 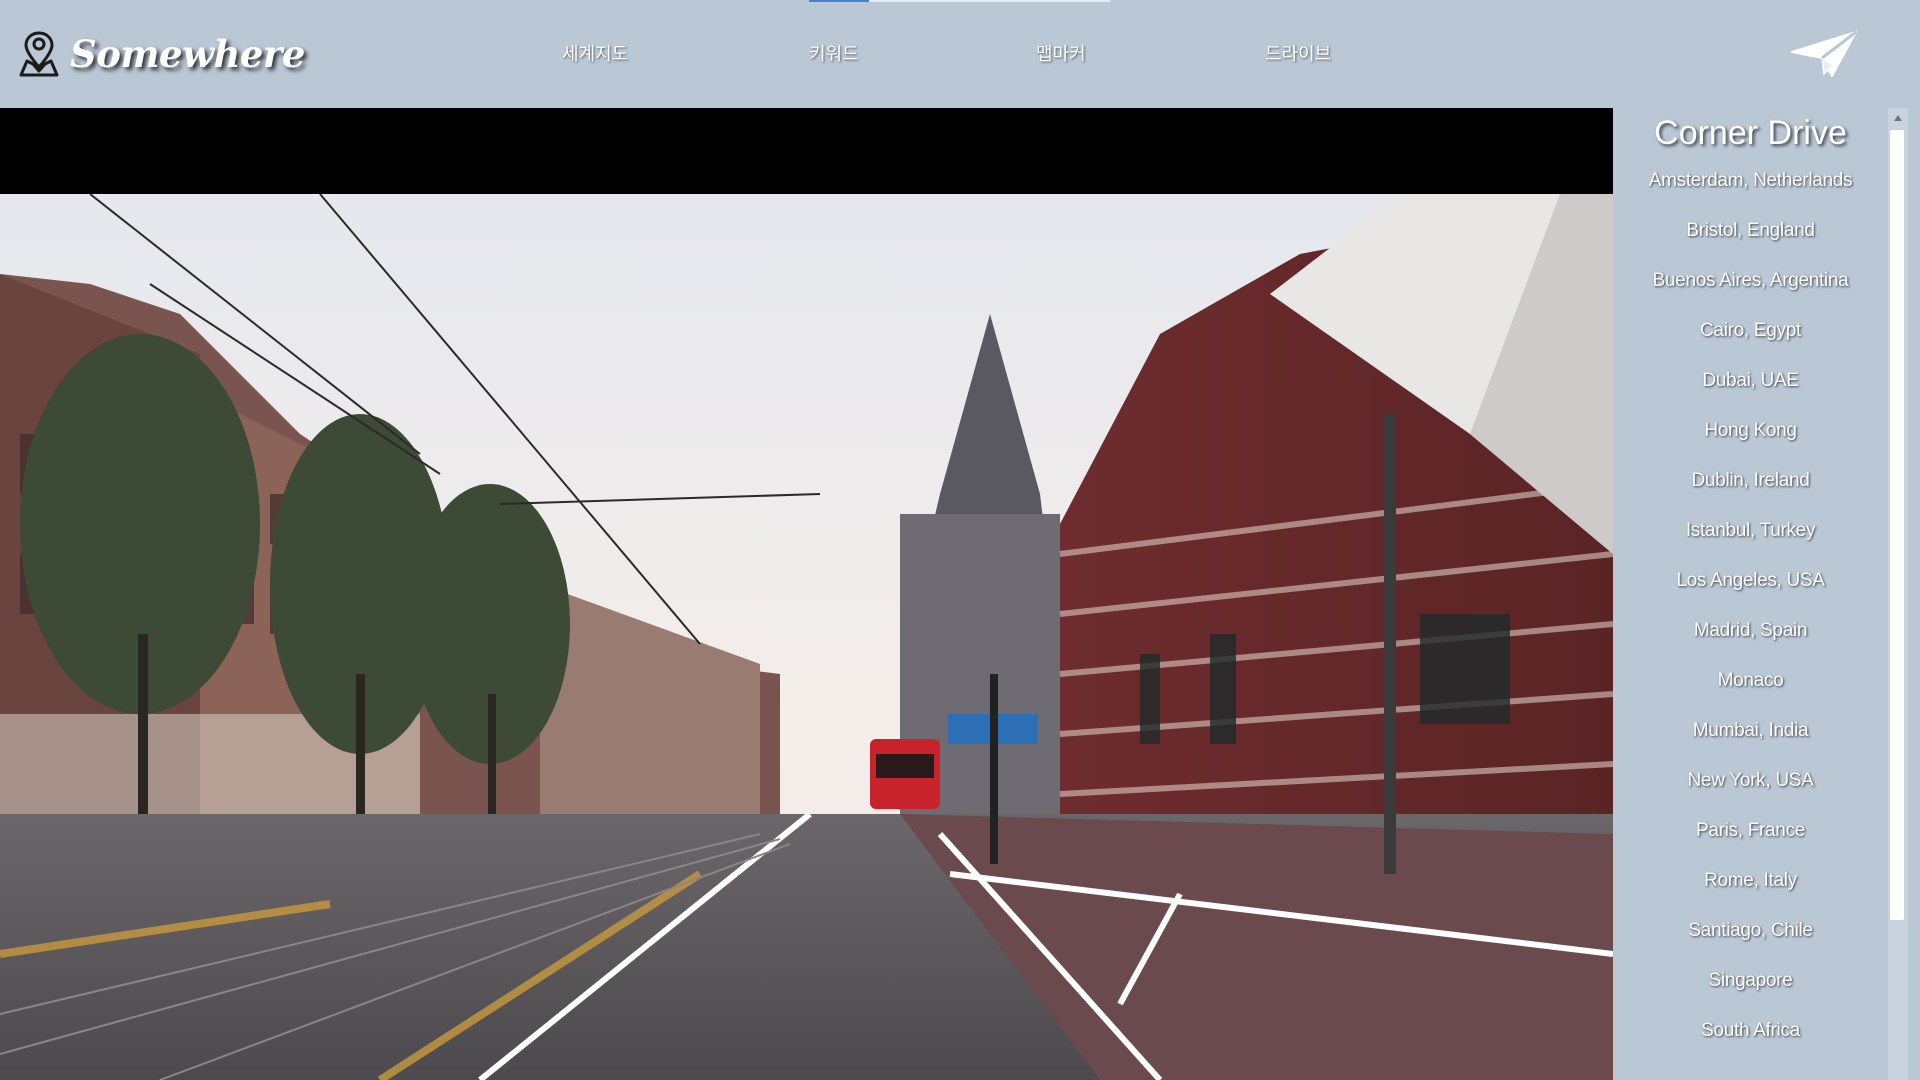 I want to click on top-header: Somewhere 세계지도 키워드 맵마커 드라이브, so click(x=960, y=54).